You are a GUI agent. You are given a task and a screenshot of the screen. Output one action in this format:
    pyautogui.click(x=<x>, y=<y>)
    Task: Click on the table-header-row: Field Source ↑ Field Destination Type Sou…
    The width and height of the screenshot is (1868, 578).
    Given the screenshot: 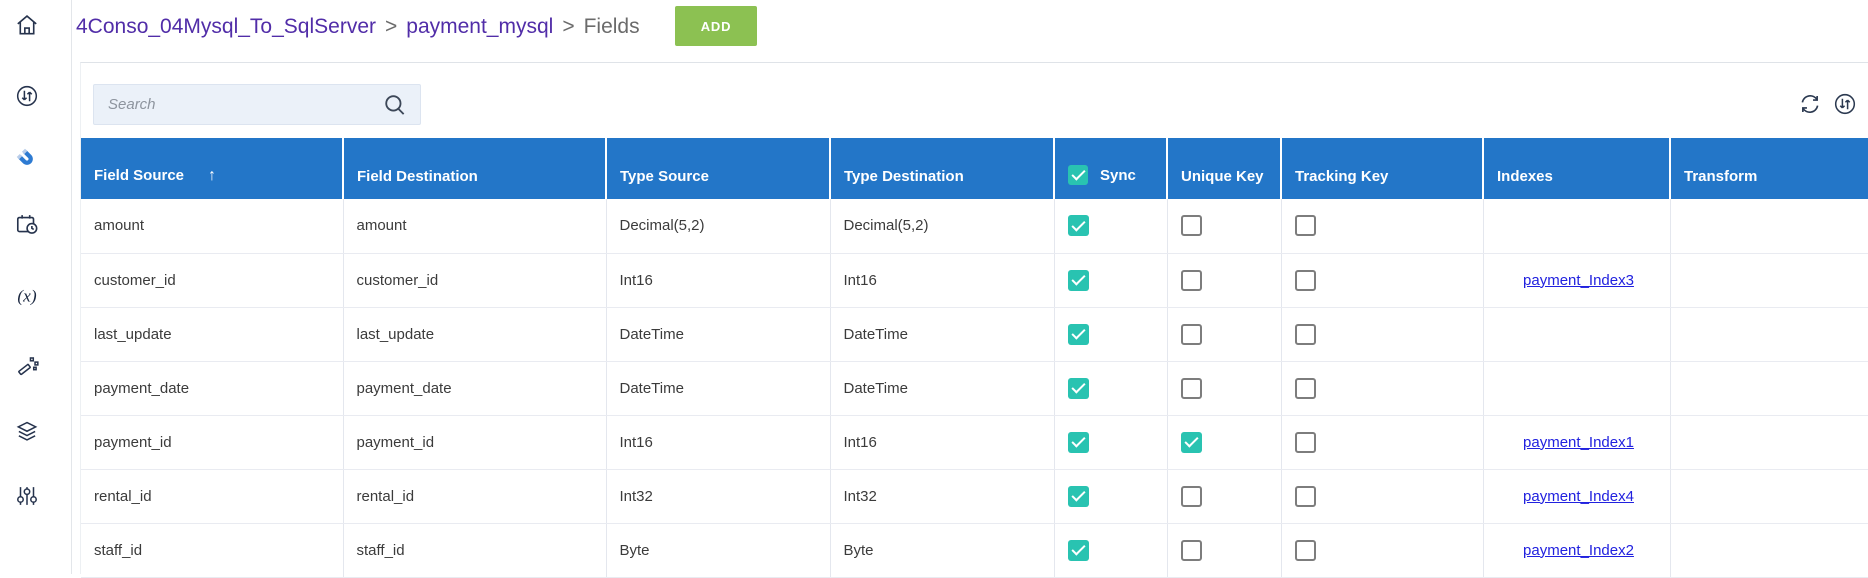 What is the action you would take?
    pyautogui.click(x=974, y=168)
    